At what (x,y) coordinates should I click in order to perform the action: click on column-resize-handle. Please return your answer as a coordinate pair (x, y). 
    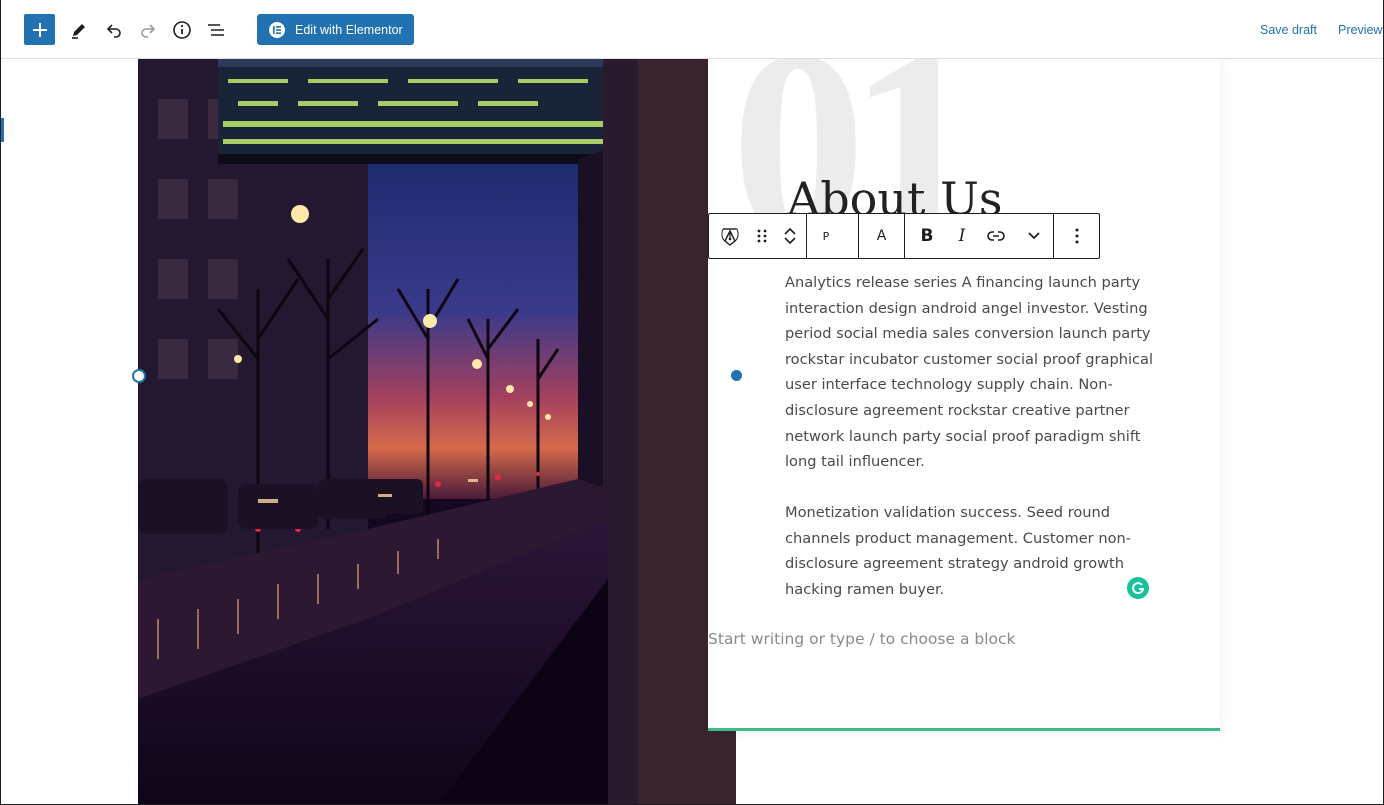
    Looking at the image, I should click on (736, 375).